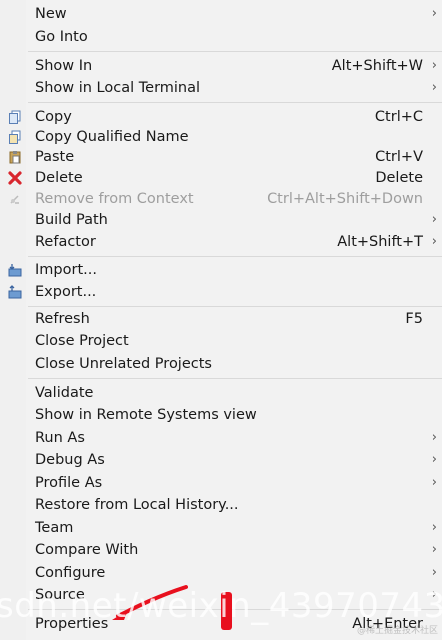 The width and height of the screenshot is (442, 640). I want to click on menu-item-copy: Copy Ctrl+C, so click(221, 117).